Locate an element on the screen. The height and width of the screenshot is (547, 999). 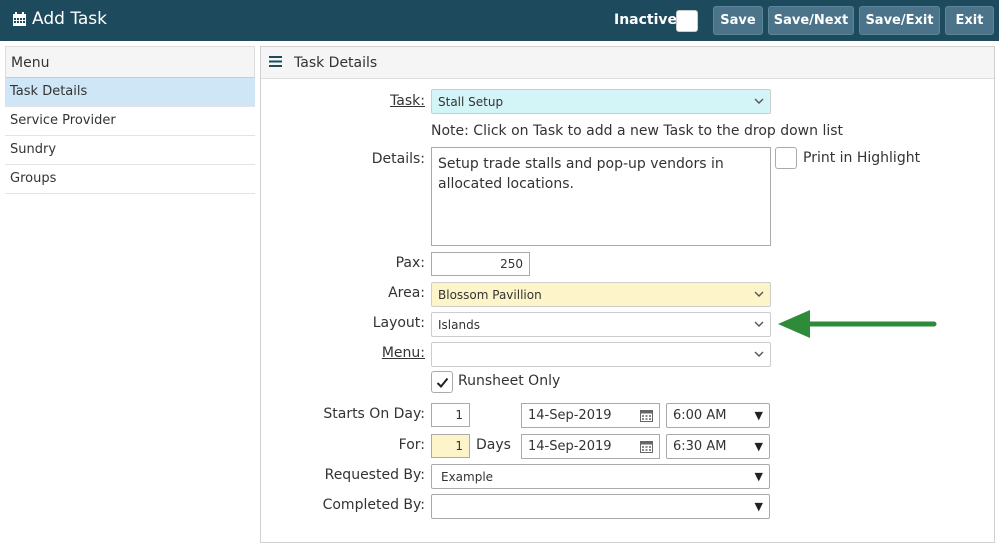
area-select: Blossom Pavillion is located at coordinates (601, 294).